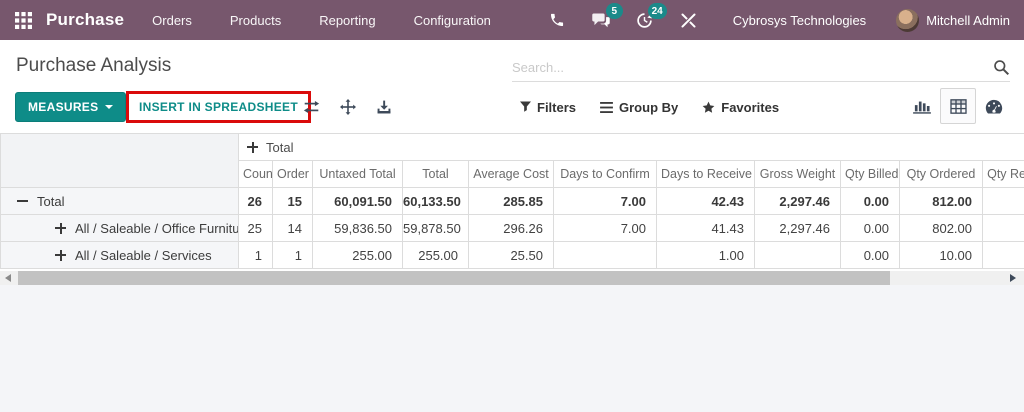 The height and width of the screenshot is (412, 1024). What do you see at coordinates (383, 107) in the screenshot?
I see `download-icon` at bounding box center [383, 107].